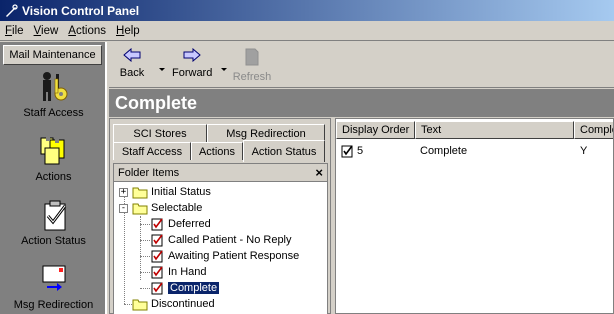 The width and height of the screenshot is (614, 314). What do you see at coordinates (181, 192) in the screenshot?
I see `tree-item-label: Initial Status` at bounding box center [181, 192].